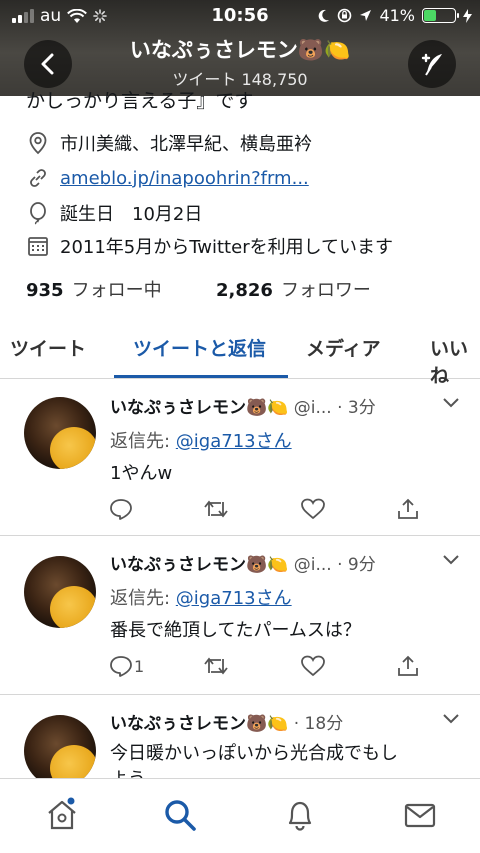 The height and width of the screenshot is (853, 480). I want to click on tab-media: メディア, so click(343, 347).